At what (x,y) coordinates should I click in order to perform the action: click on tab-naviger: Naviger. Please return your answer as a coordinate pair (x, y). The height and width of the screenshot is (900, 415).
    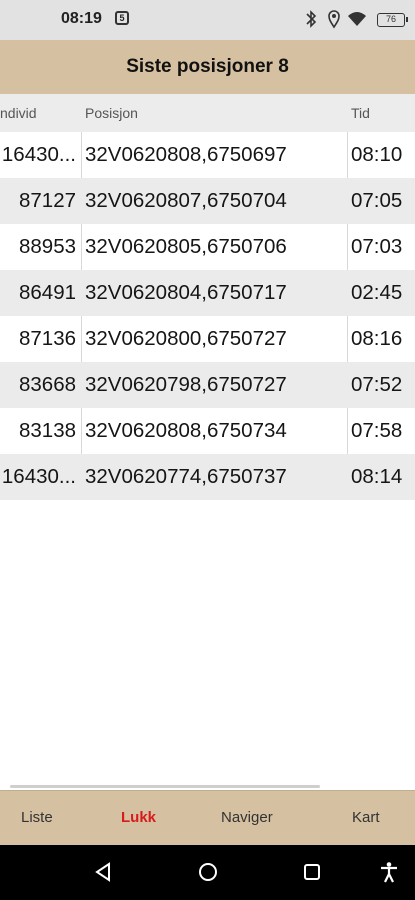
    Looking at the image, I should click on (247, 817).